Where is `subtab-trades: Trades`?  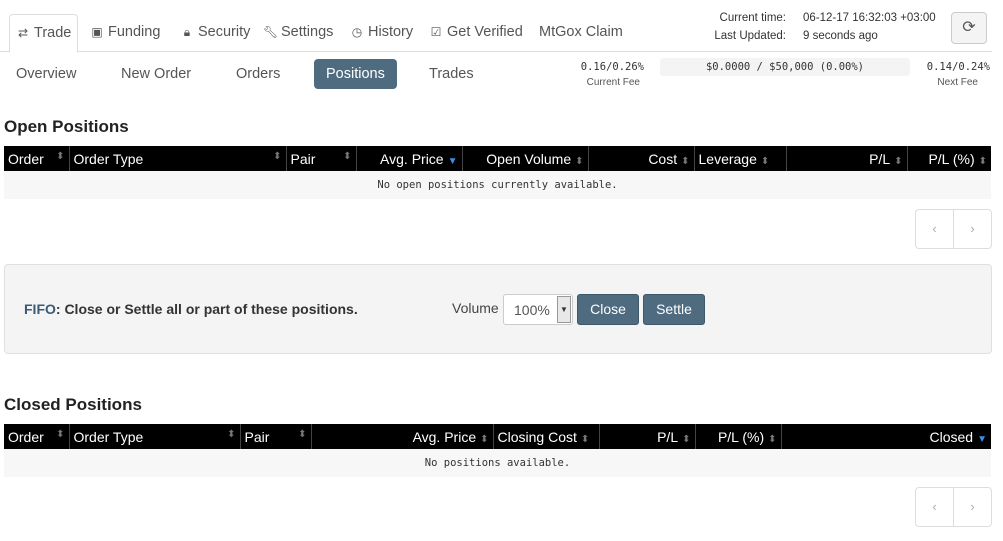 subtab-trades: Trades is located at coordinates (451, 74).